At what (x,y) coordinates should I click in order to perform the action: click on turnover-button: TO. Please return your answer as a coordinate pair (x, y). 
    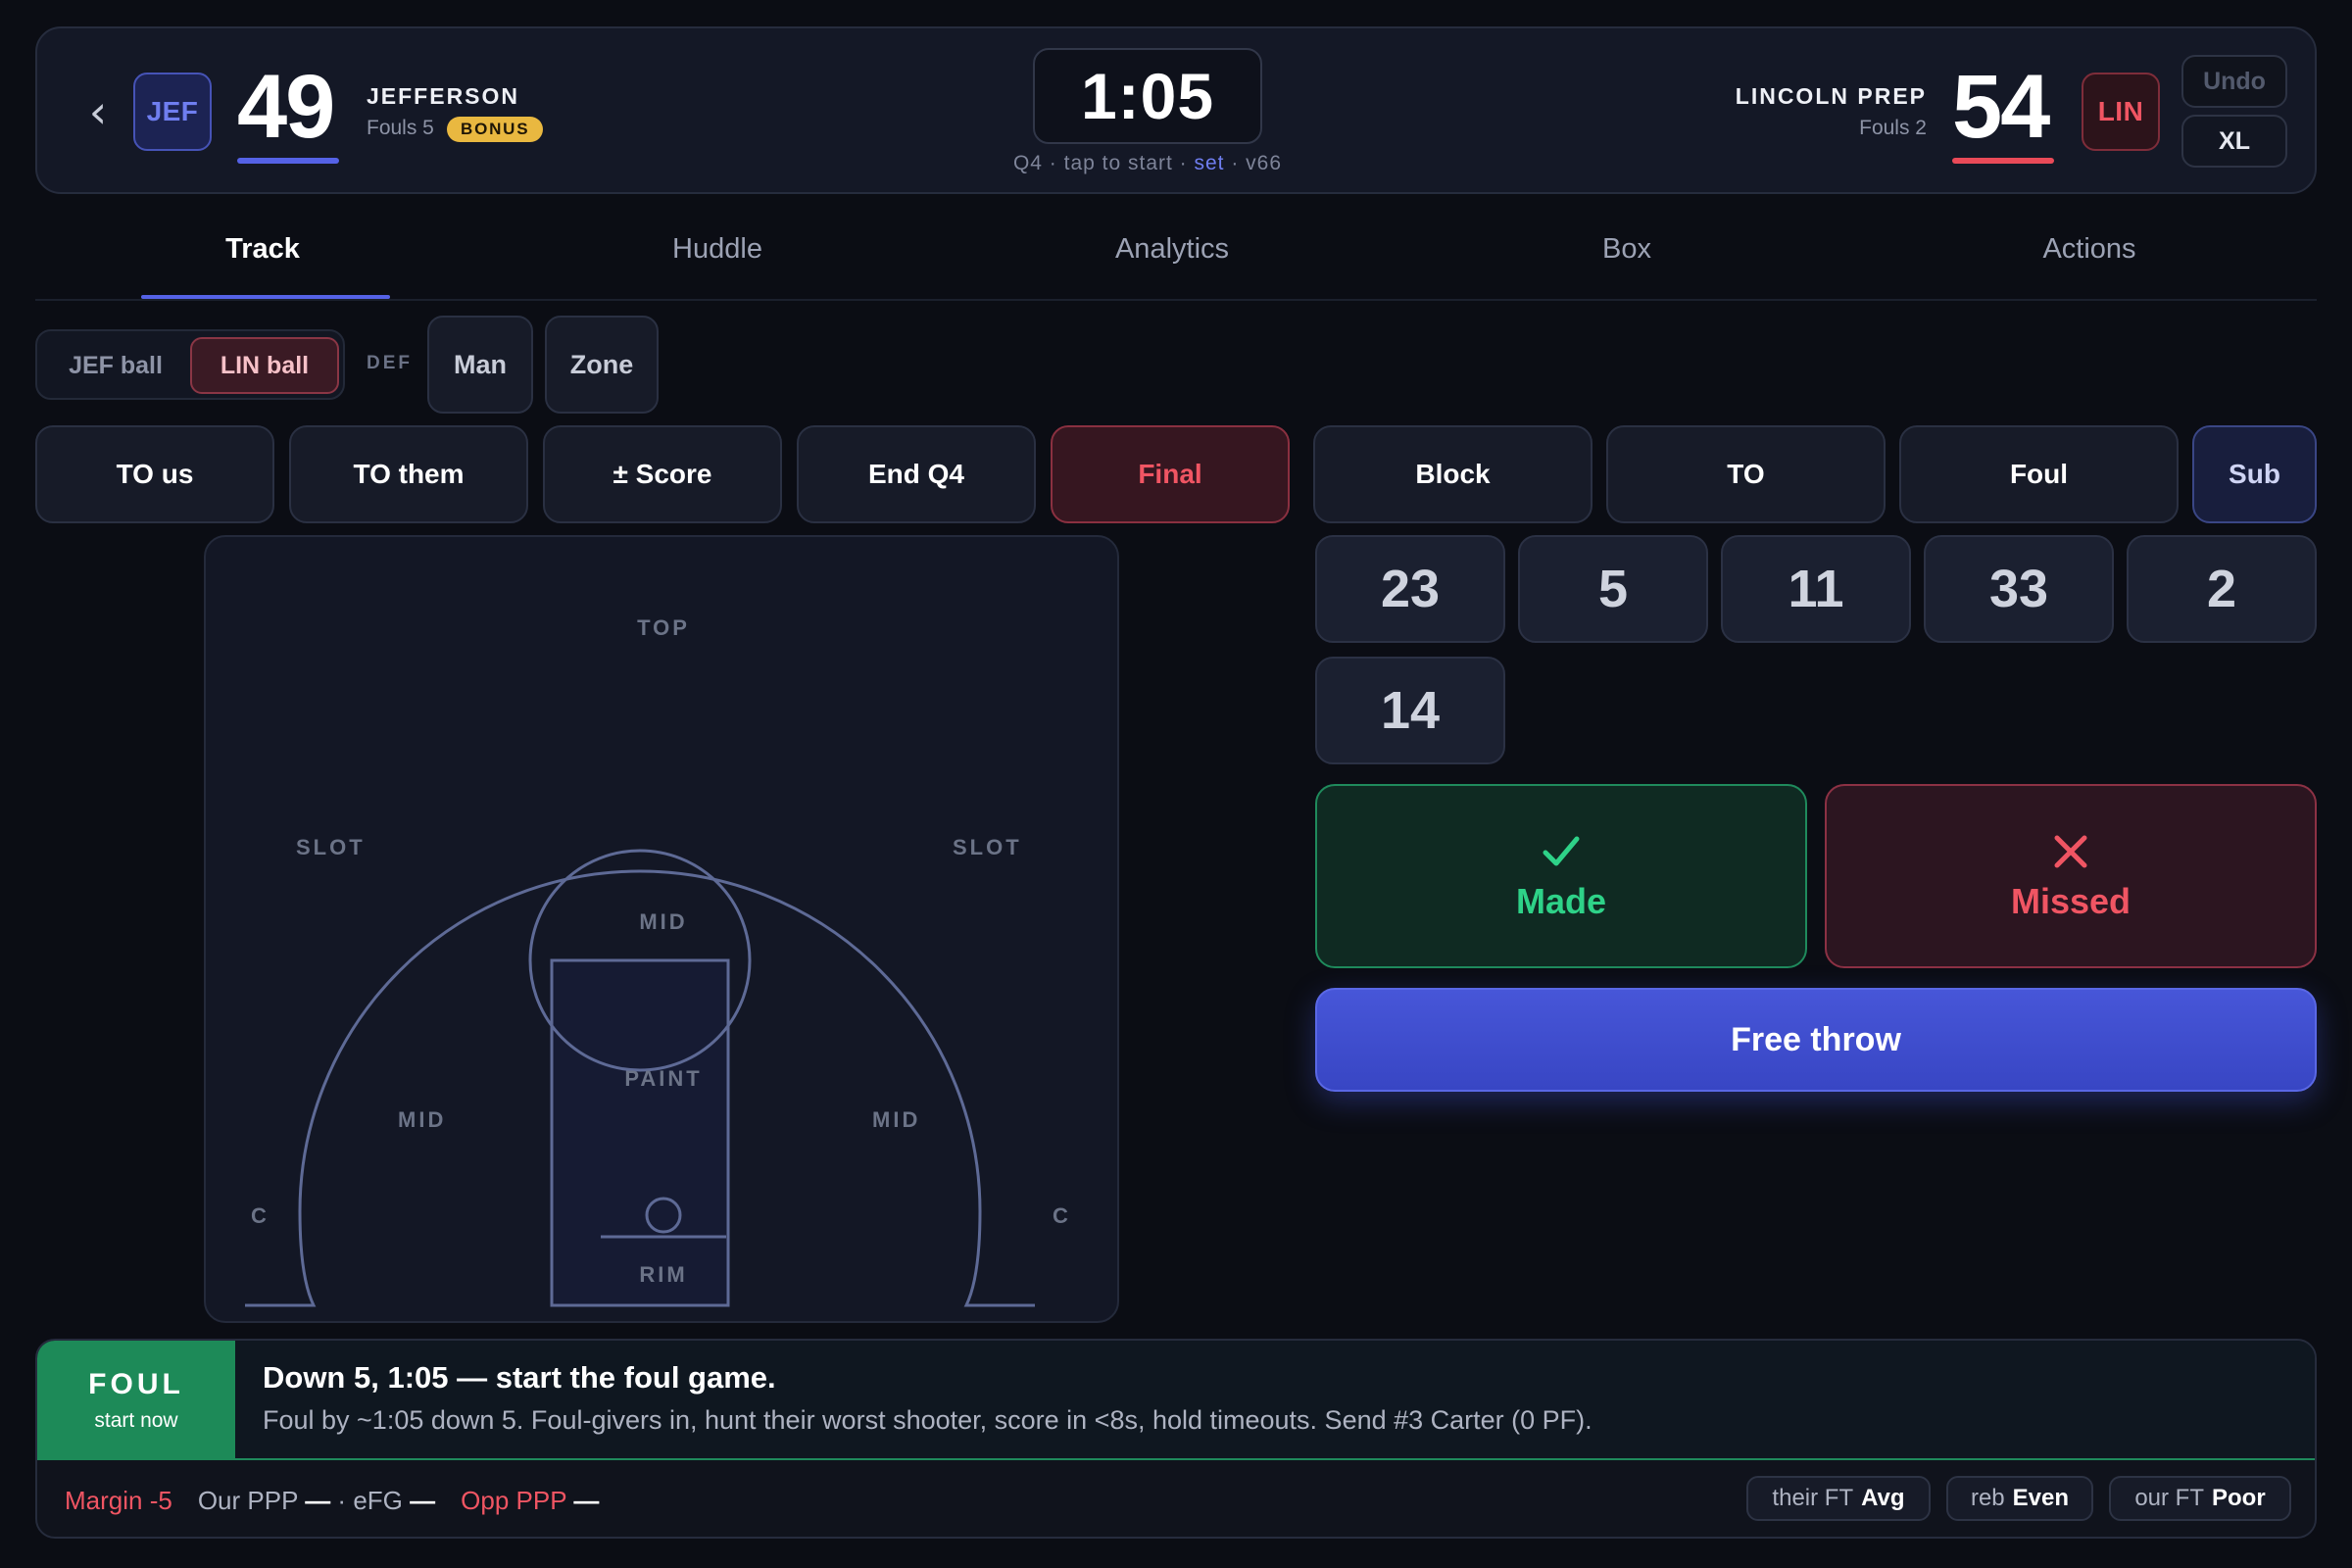
    Looking at the image, I should click on (1746, 474).